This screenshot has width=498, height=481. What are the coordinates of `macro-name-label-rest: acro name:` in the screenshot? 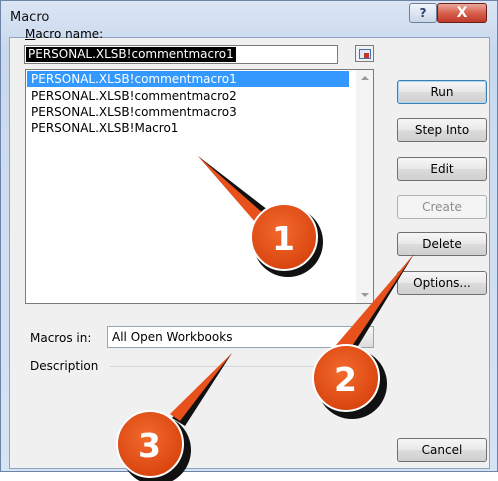 It's located at (69, 34).